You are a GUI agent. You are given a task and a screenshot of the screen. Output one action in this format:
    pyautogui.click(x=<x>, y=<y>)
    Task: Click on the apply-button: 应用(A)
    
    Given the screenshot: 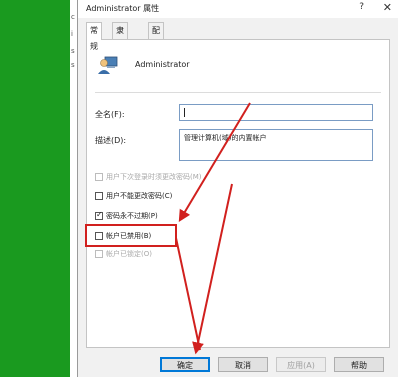 What is the action you would take?
    pyautogui.click(x=301, y=364)
    